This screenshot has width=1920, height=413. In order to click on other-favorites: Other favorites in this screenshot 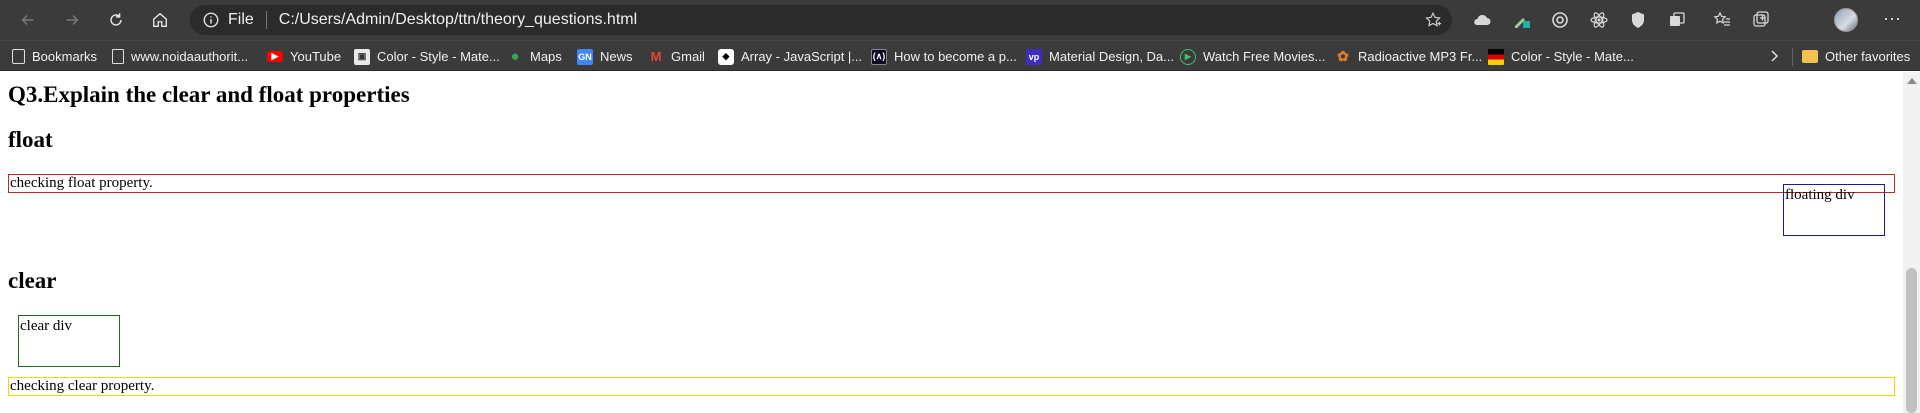, I will do `click(1856, 56)`.